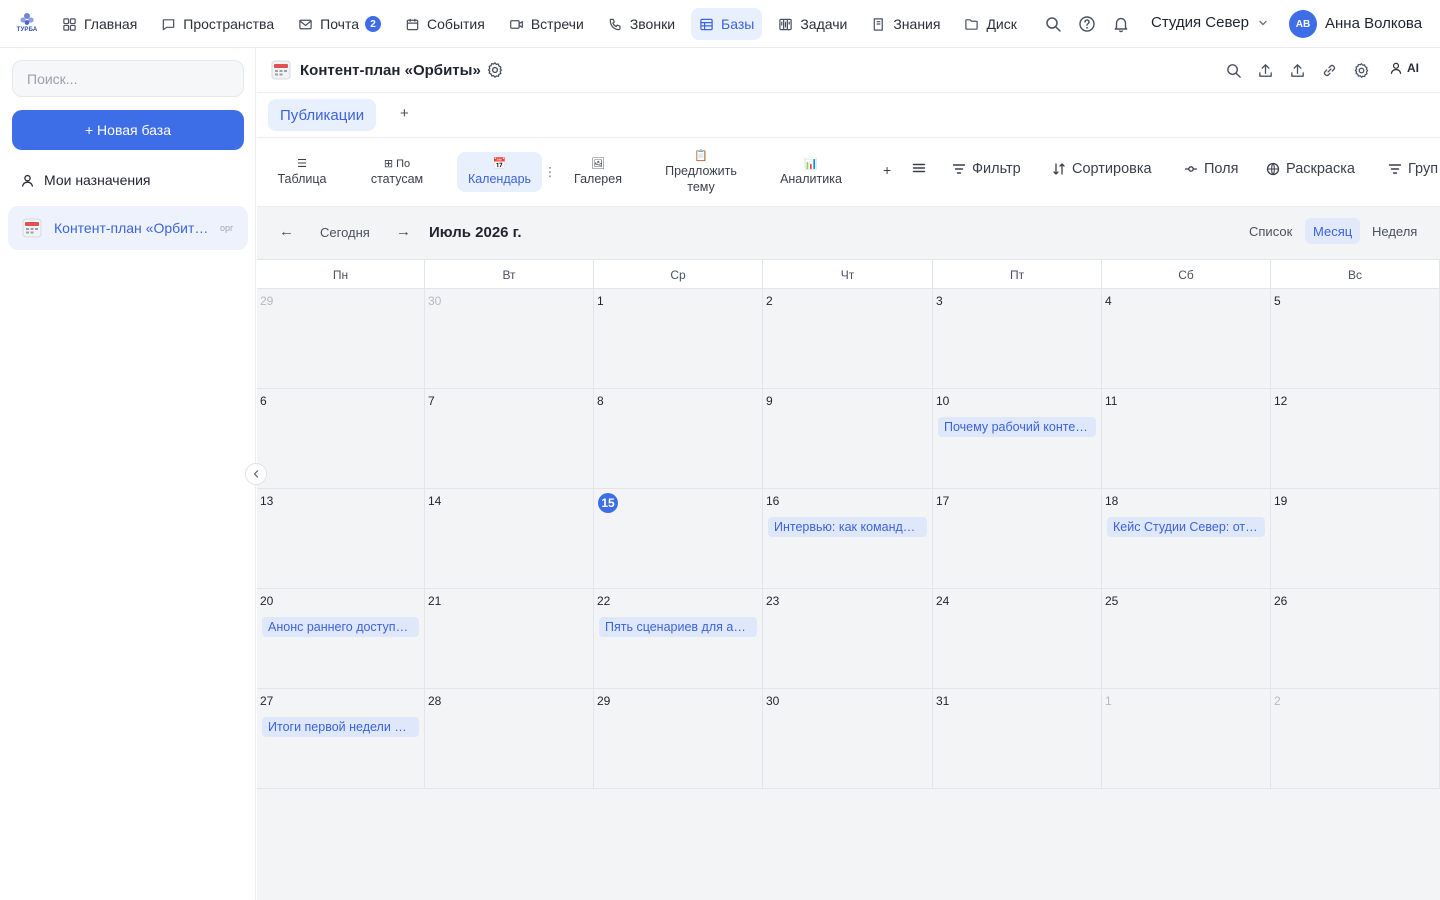 This screenshot has width=1440, height=900. Describe the element at coordinates (1373, 23) in the screenshot. I see `user-name: Анна Волкова` at that location.